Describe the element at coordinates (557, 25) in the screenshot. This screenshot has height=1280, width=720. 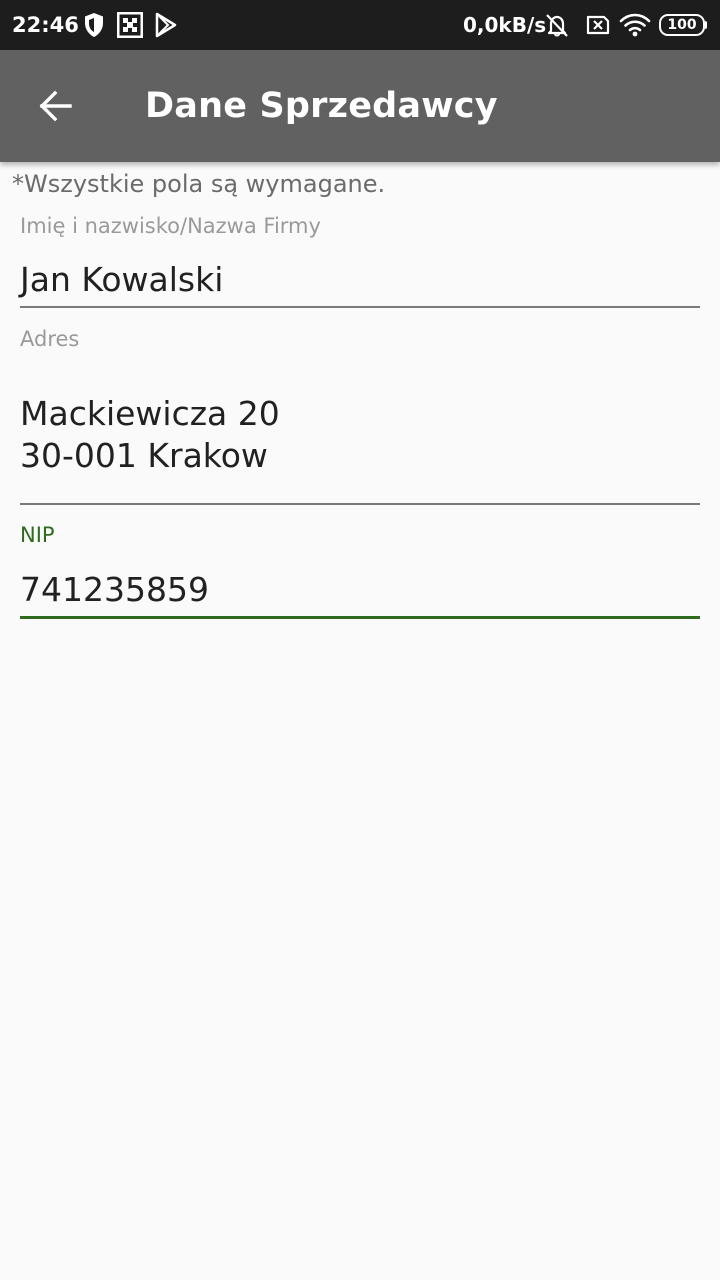
I see `bell-muted-icon` at that location.